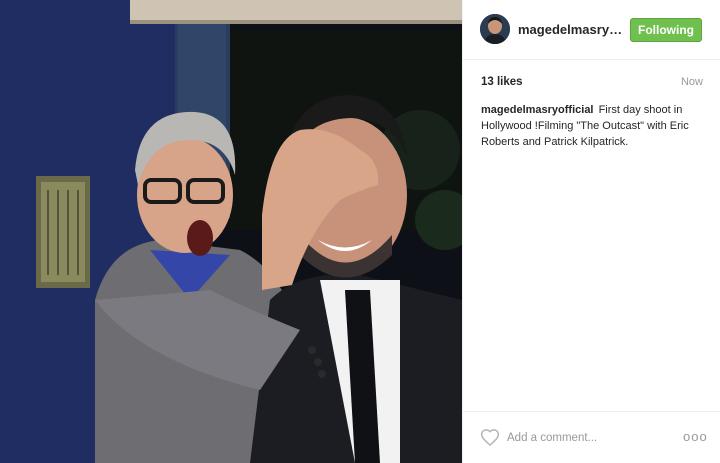 The width and height of the screenshot is (720, 463). I want to click on likes-count: 13 likes, so click(502, 82).